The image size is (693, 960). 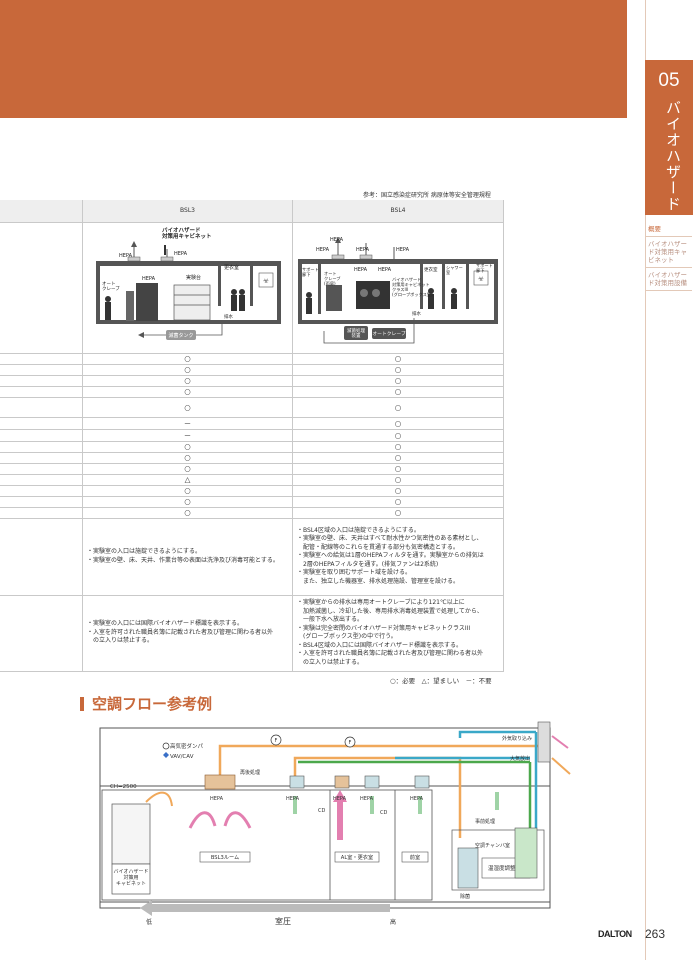 I want to click on bsl4-hepa-cab: HEPA, so click(x=361, y=270).